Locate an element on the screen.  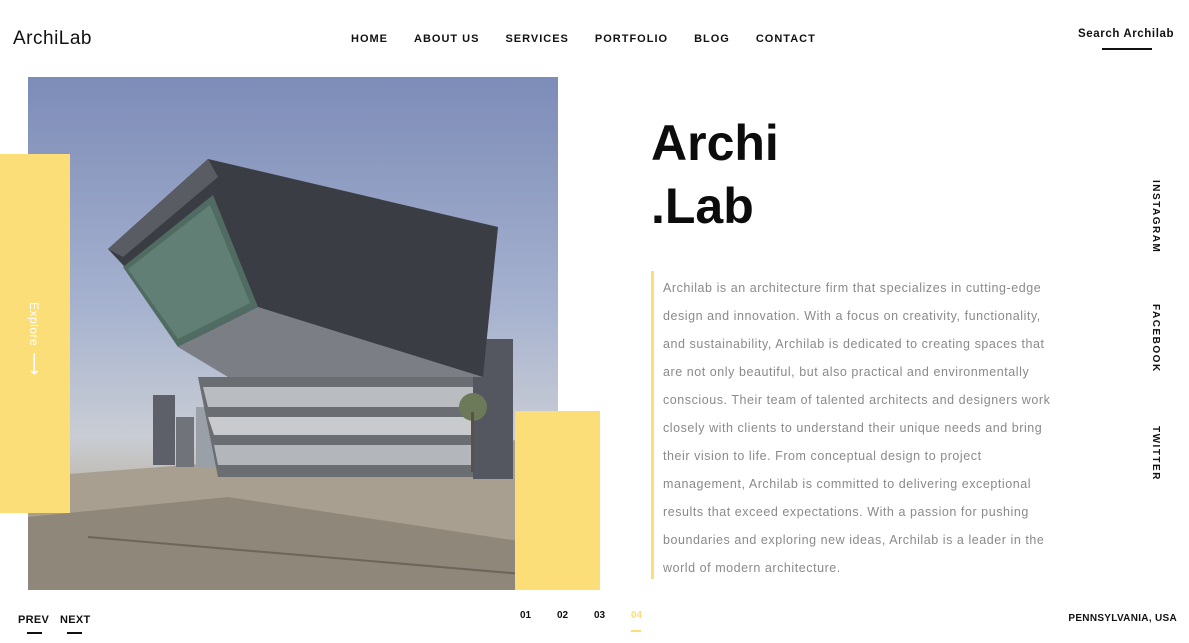
title-line-2: .Lab is located at coordinates (702, 206).